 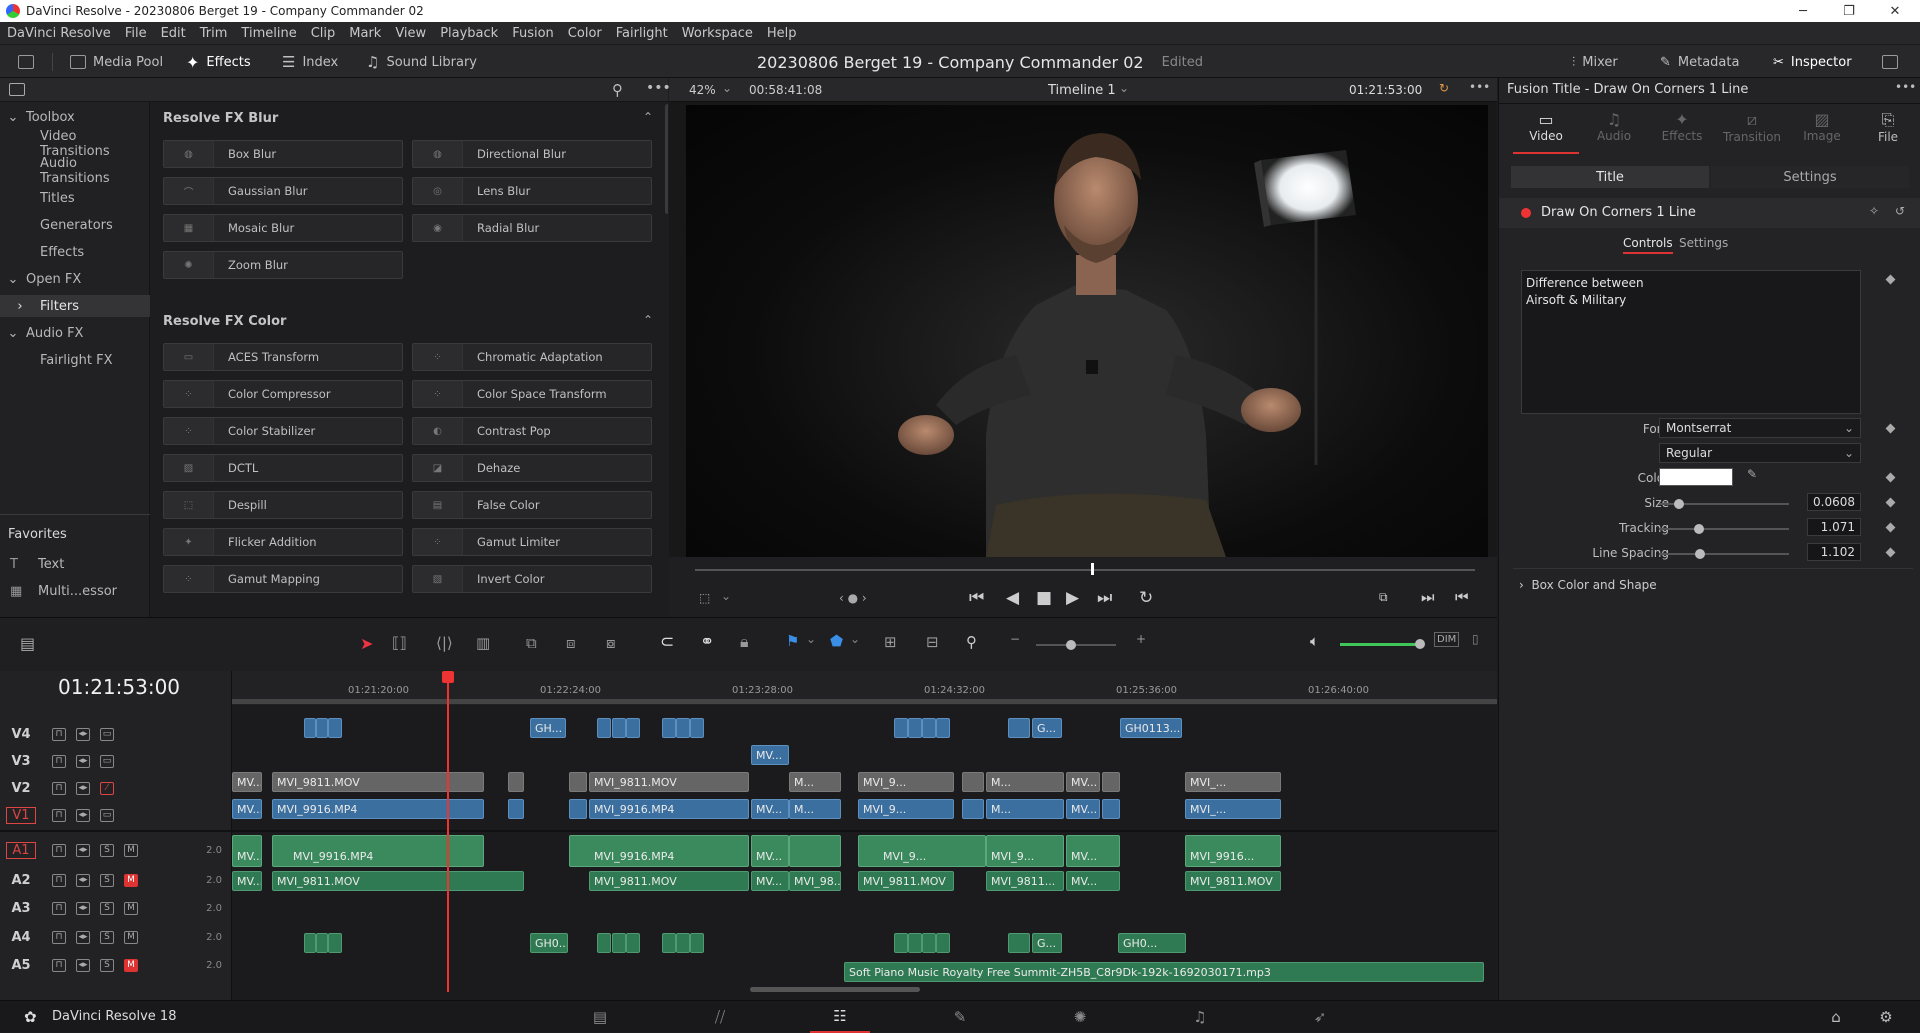 I want to click on size-value: 0.0608, so click(x=1834, y=502).